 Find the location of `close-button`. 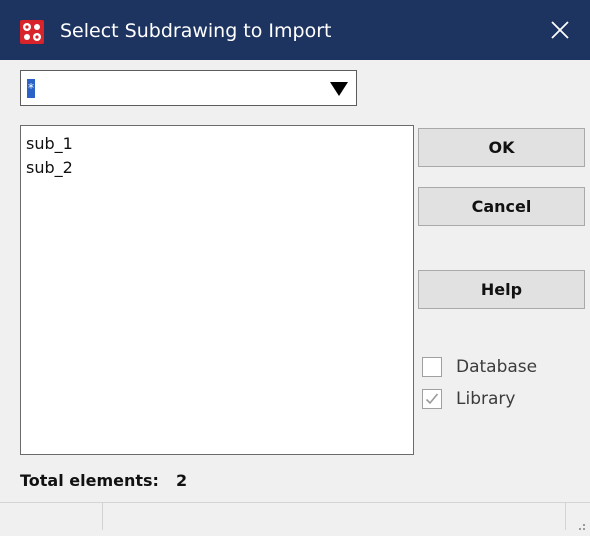

close-button is located at coordinates (560, 30).